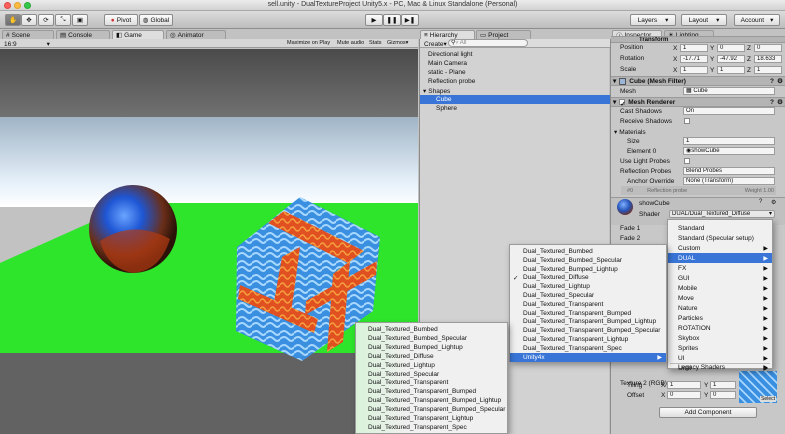  I want to click on hierarchy-item-sphere: Sphere, so click(446, 108).